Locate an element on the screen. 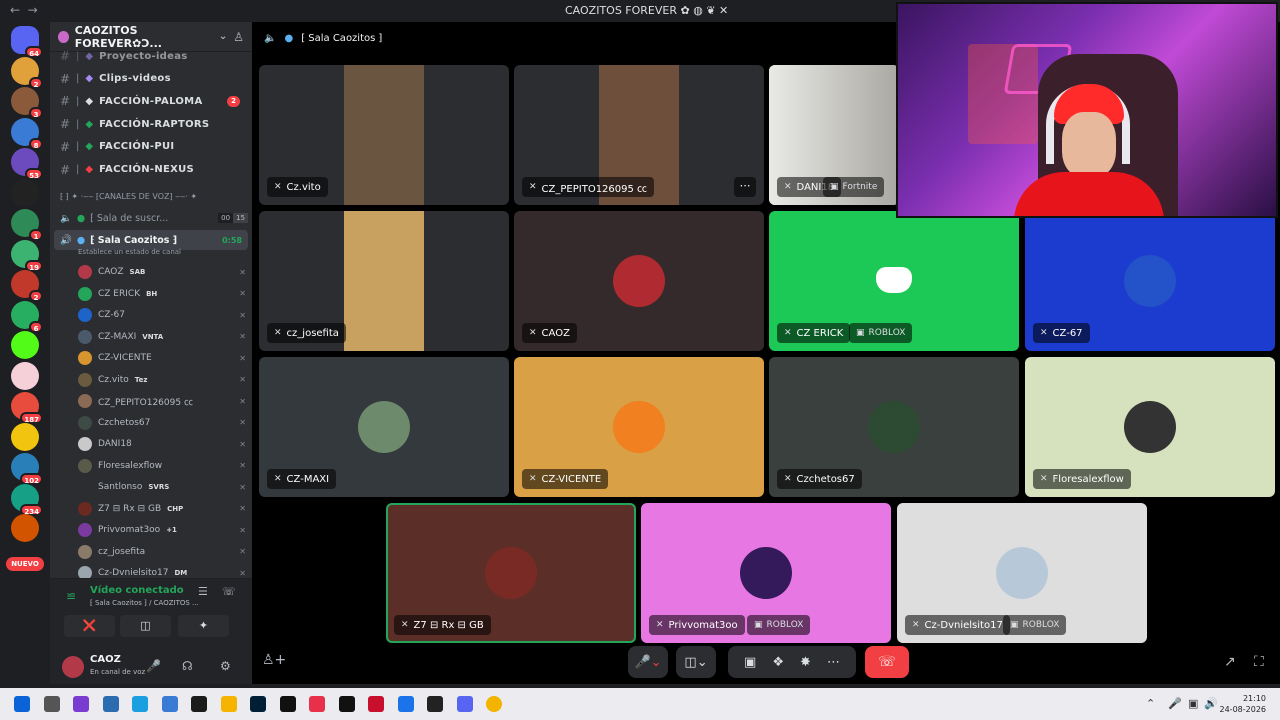 Image resolution: width=1280 pixels, height=720 pixels. guild-7: 2 is located at coordinates (27, 286).